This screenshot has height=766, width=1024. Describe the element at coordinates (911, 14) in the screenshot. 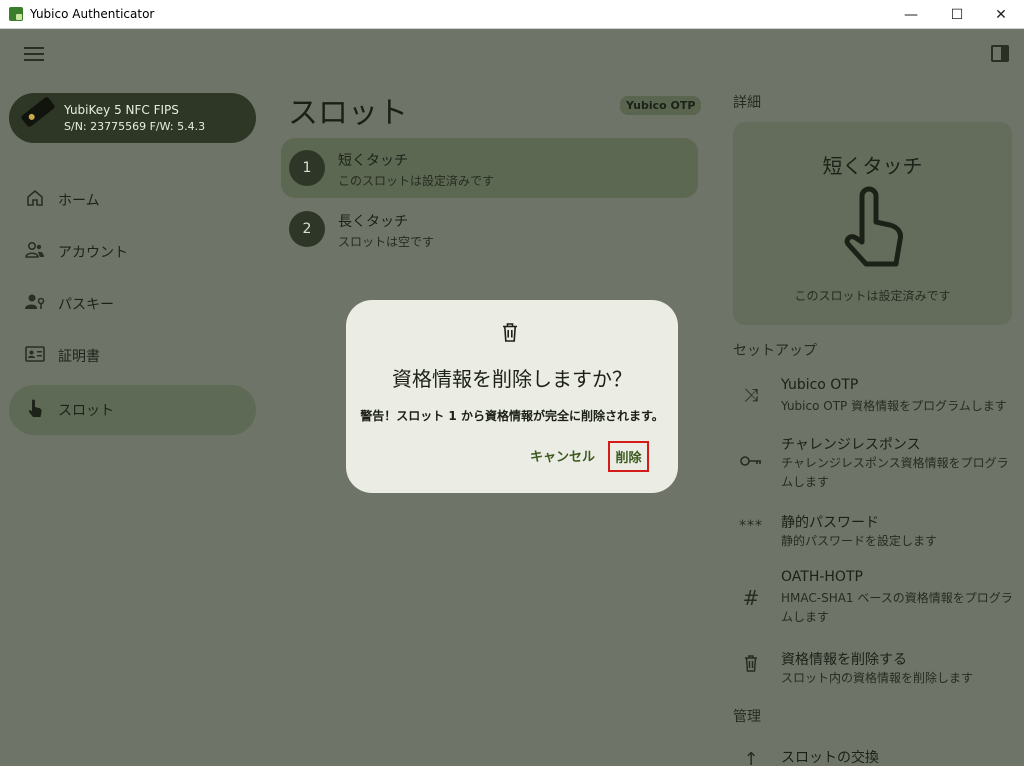

I see `minimize-button: —` at that location.